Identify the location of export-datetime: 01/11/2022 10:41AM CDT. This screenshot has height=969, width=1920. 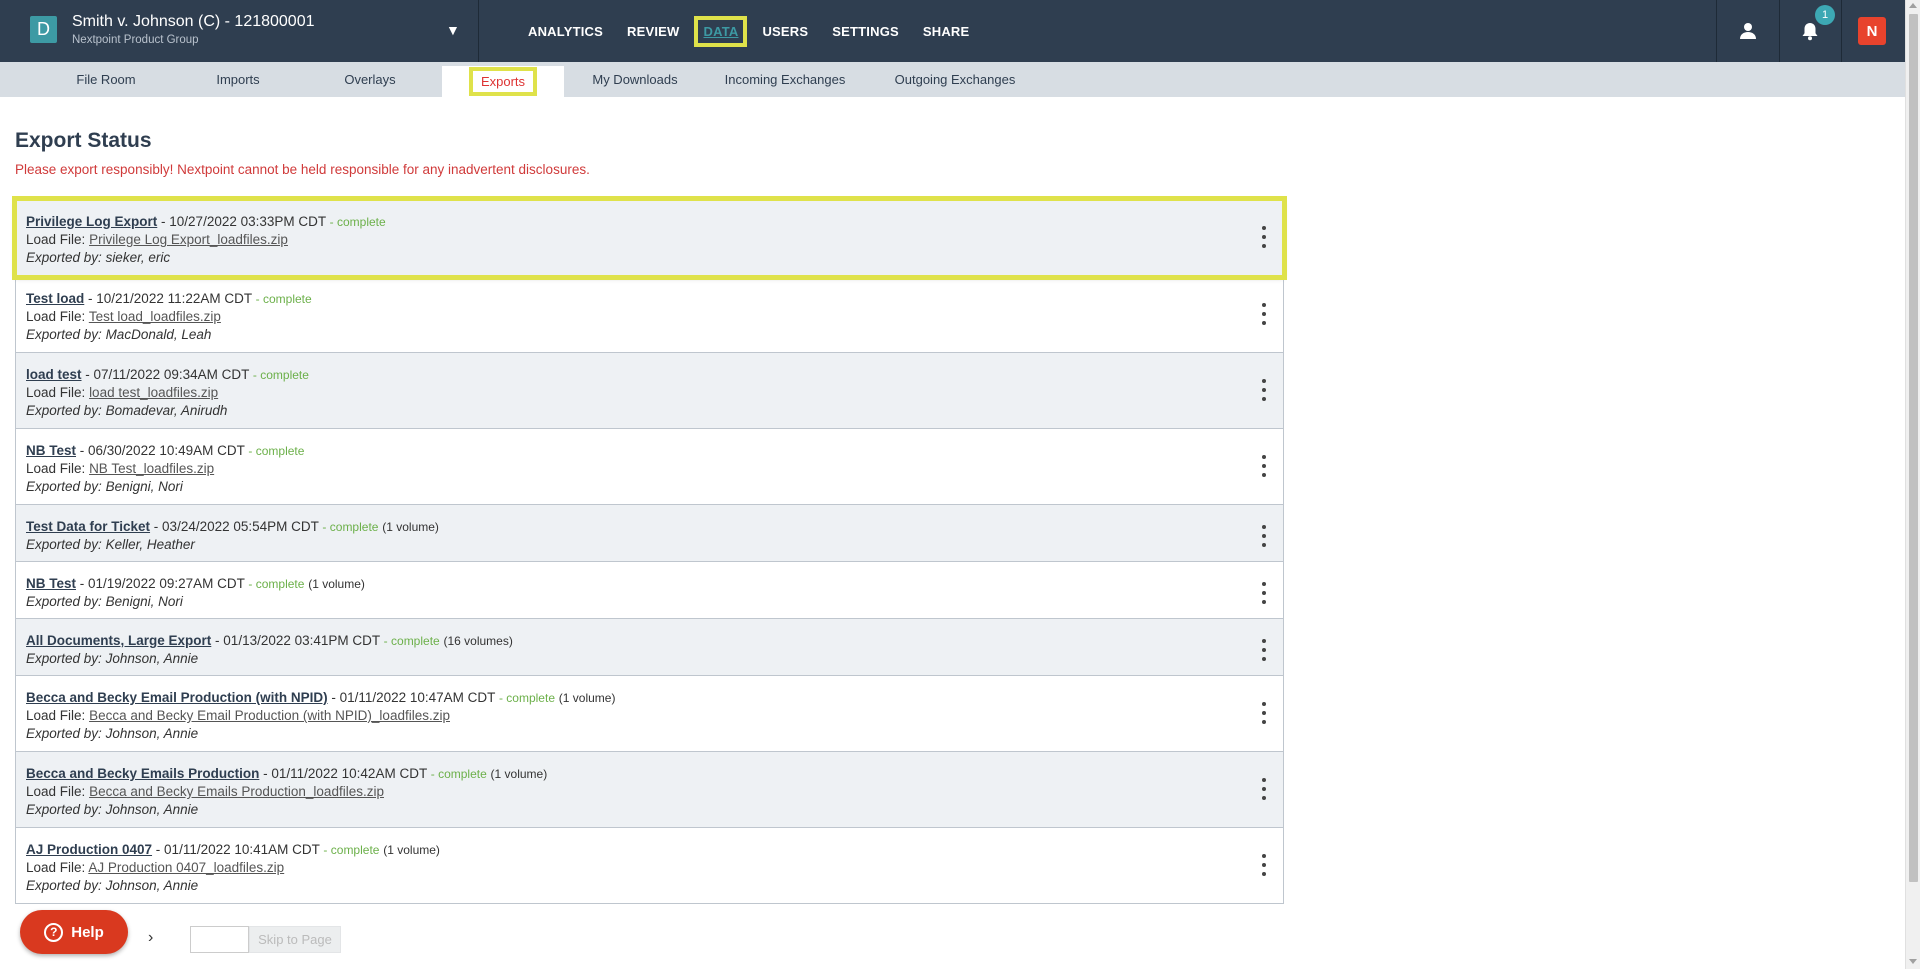
(242, 849).